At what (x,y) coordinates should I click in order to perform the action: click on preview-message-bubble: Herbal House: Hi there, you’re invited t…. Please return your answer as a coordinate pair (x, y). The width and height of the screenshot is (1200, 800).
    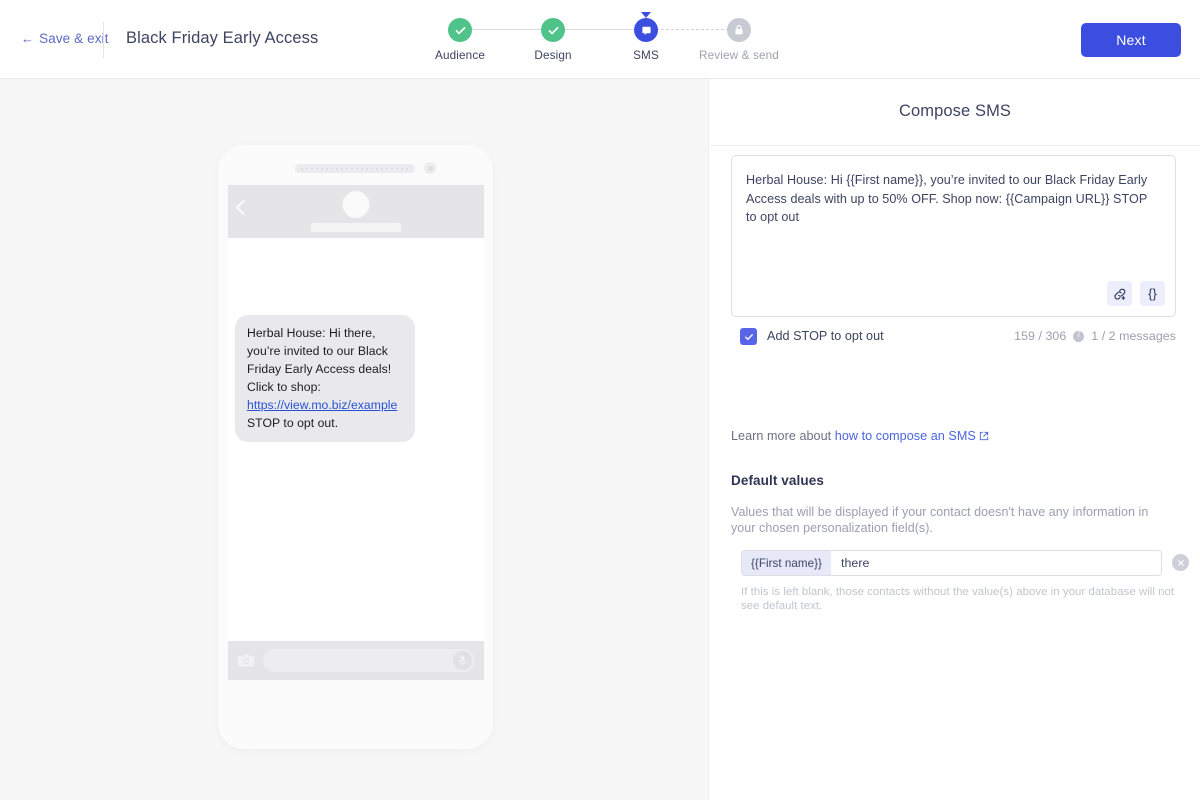
    Looking at the image, I should click on (325, 378).